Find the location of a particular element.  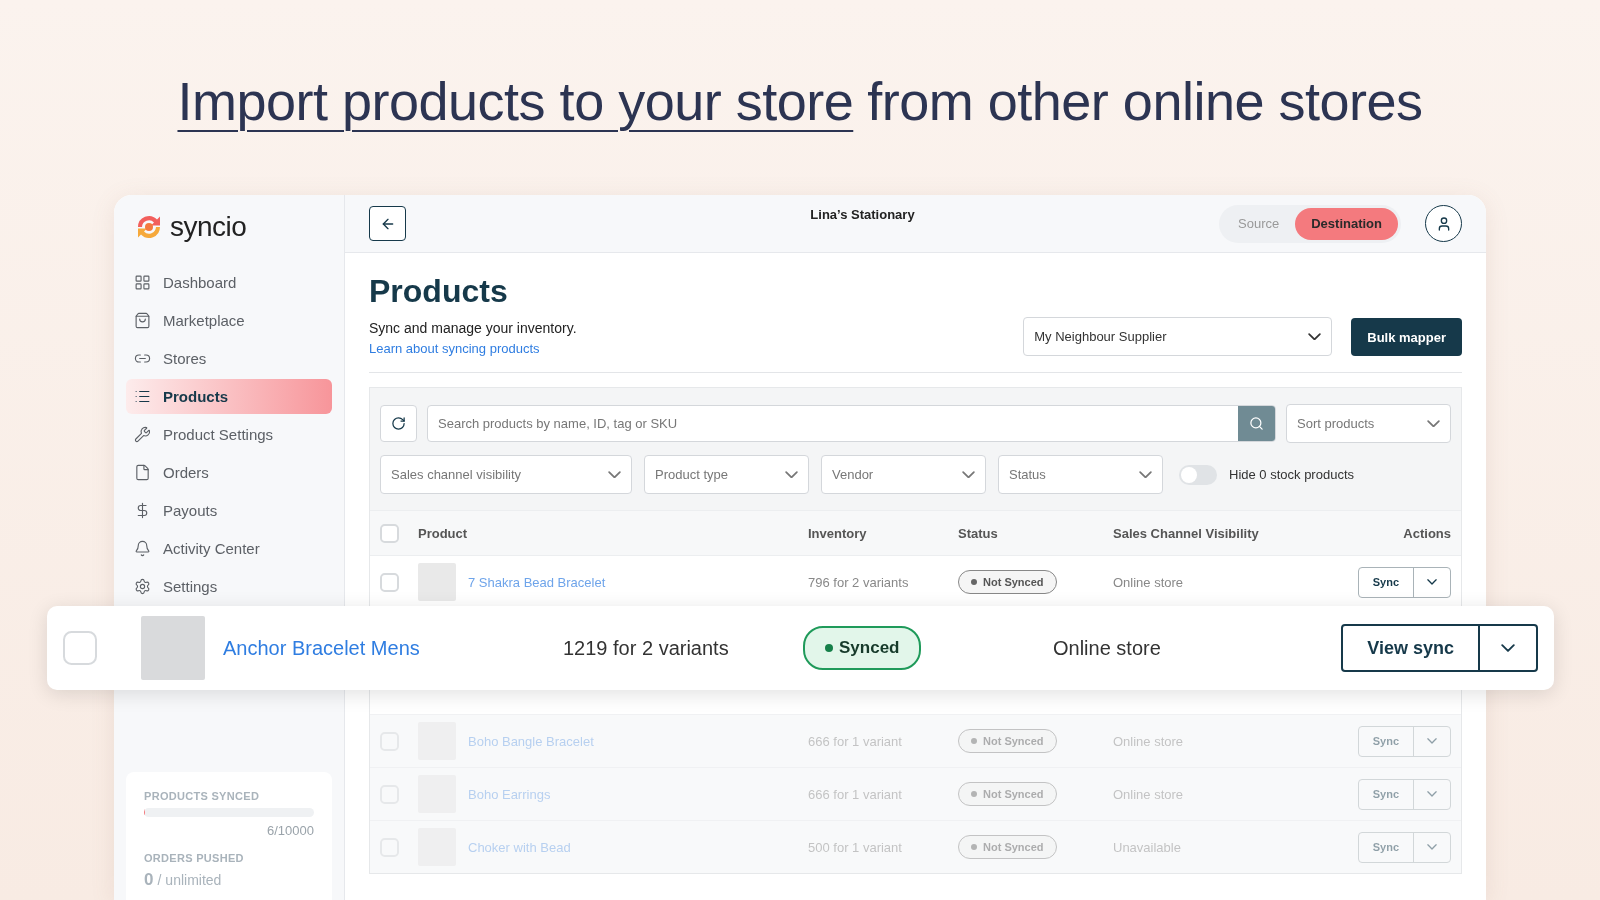

sidebar-label: Settings is located at coordinates (190, 586).